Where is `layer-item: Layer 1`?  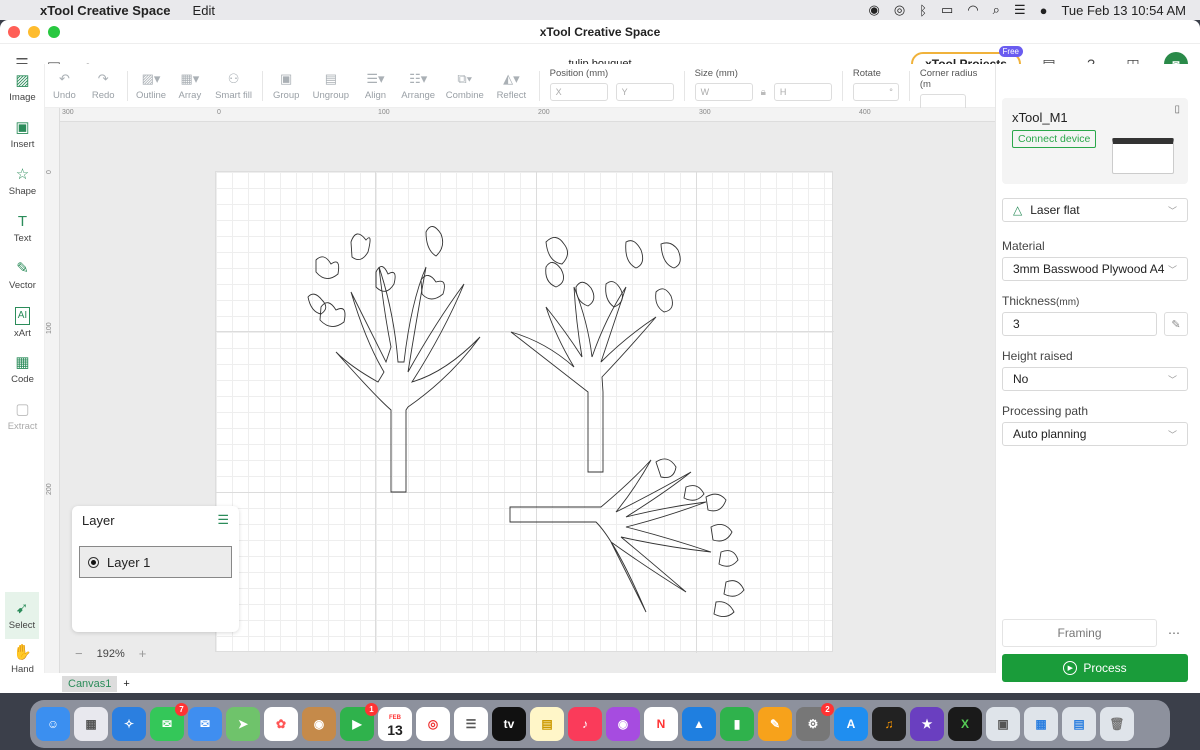
layer-item: Layer 1 is located at coordinates (155, 562).